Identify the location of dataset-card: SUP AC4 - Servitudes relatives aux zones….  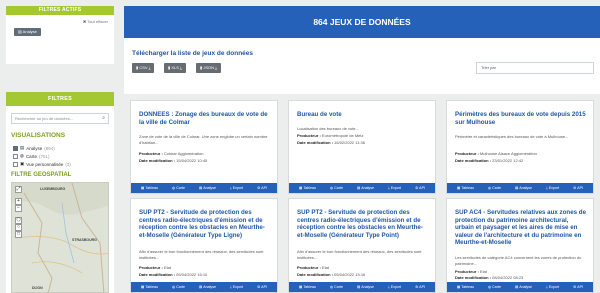
(520, 245).